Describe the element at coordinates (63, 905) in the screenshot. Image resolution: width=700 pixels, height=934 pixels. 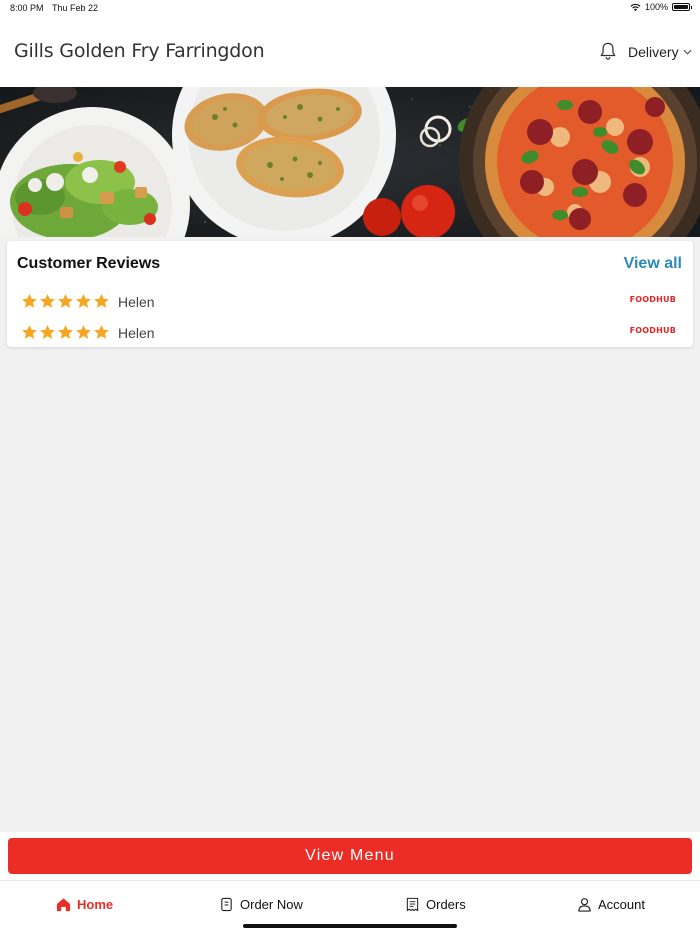
I see `home-icon` at that location.